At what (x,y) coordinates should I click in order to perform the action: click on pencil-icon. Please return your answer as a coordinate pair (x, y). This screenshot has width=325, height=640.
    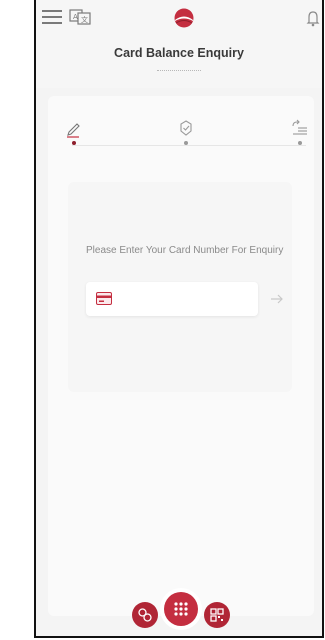
    Looking at the image, I should click on (73, 130).